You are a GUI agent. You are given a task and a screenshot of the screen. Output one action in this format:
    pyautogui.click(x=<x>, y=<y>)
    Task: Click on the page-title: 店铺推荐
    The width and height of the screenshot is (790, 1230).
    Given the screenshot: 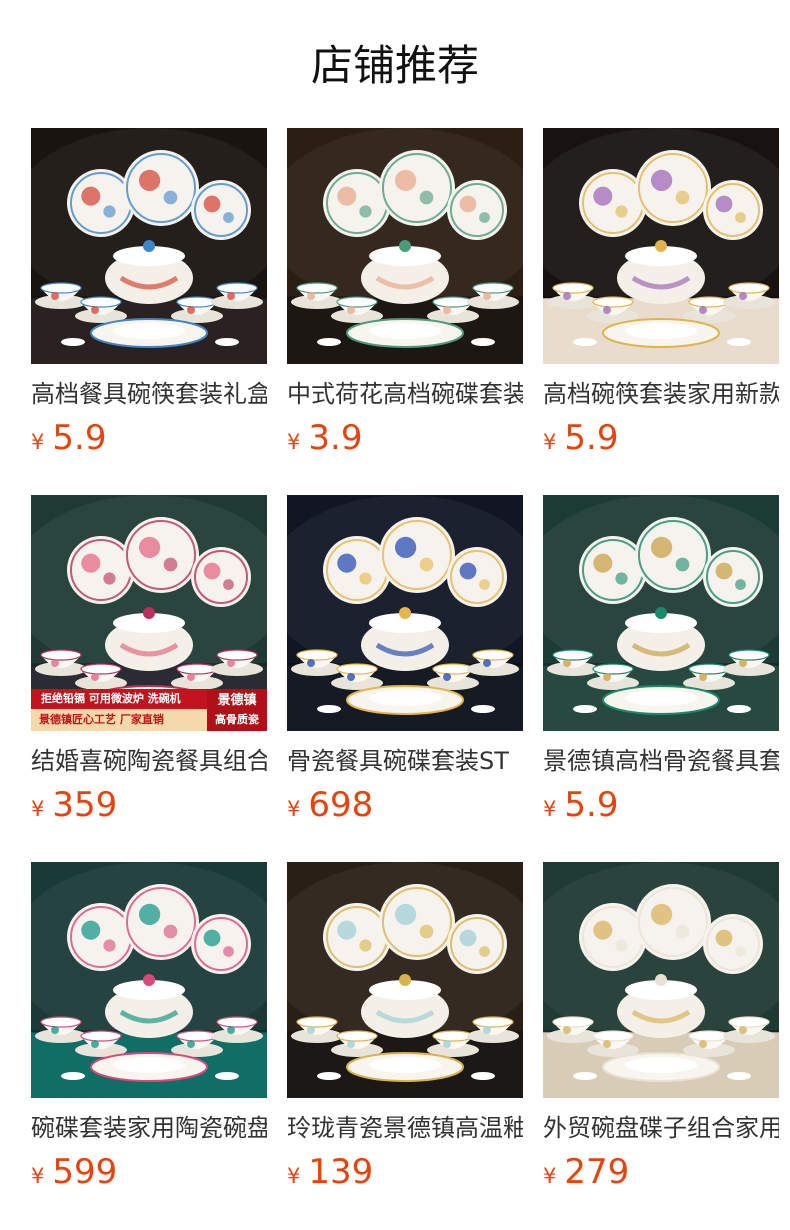 What is the action you would take?
    pyautogui.click(x=394, y=65)
    